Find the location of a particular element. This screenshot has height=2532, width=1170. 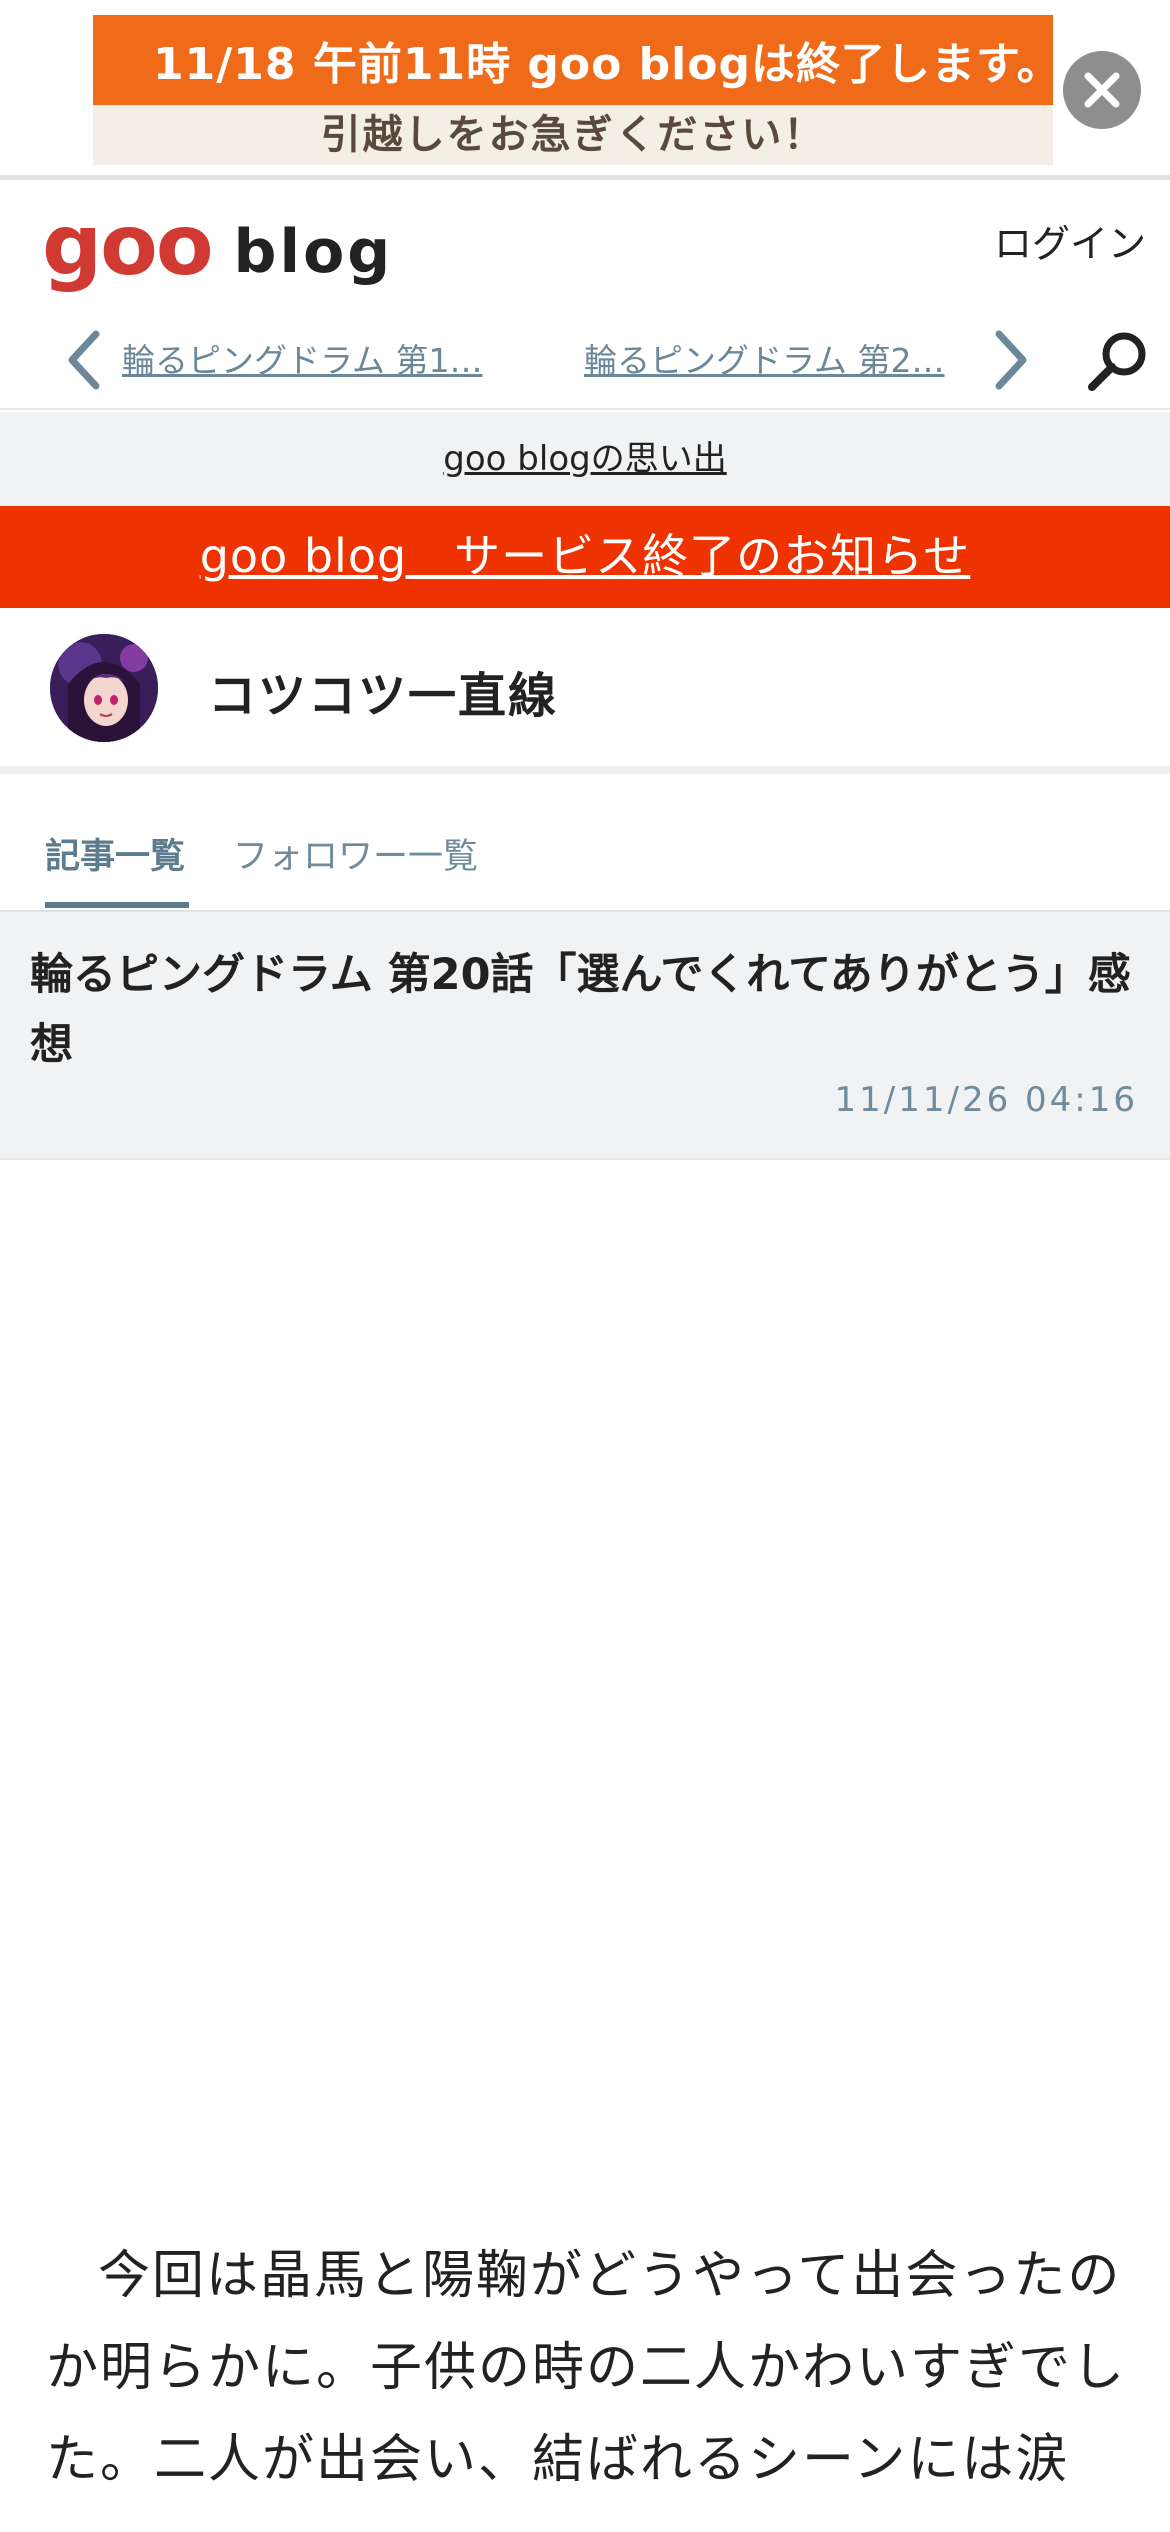

chevron-right-icon is located at coordinates (1010, 360).